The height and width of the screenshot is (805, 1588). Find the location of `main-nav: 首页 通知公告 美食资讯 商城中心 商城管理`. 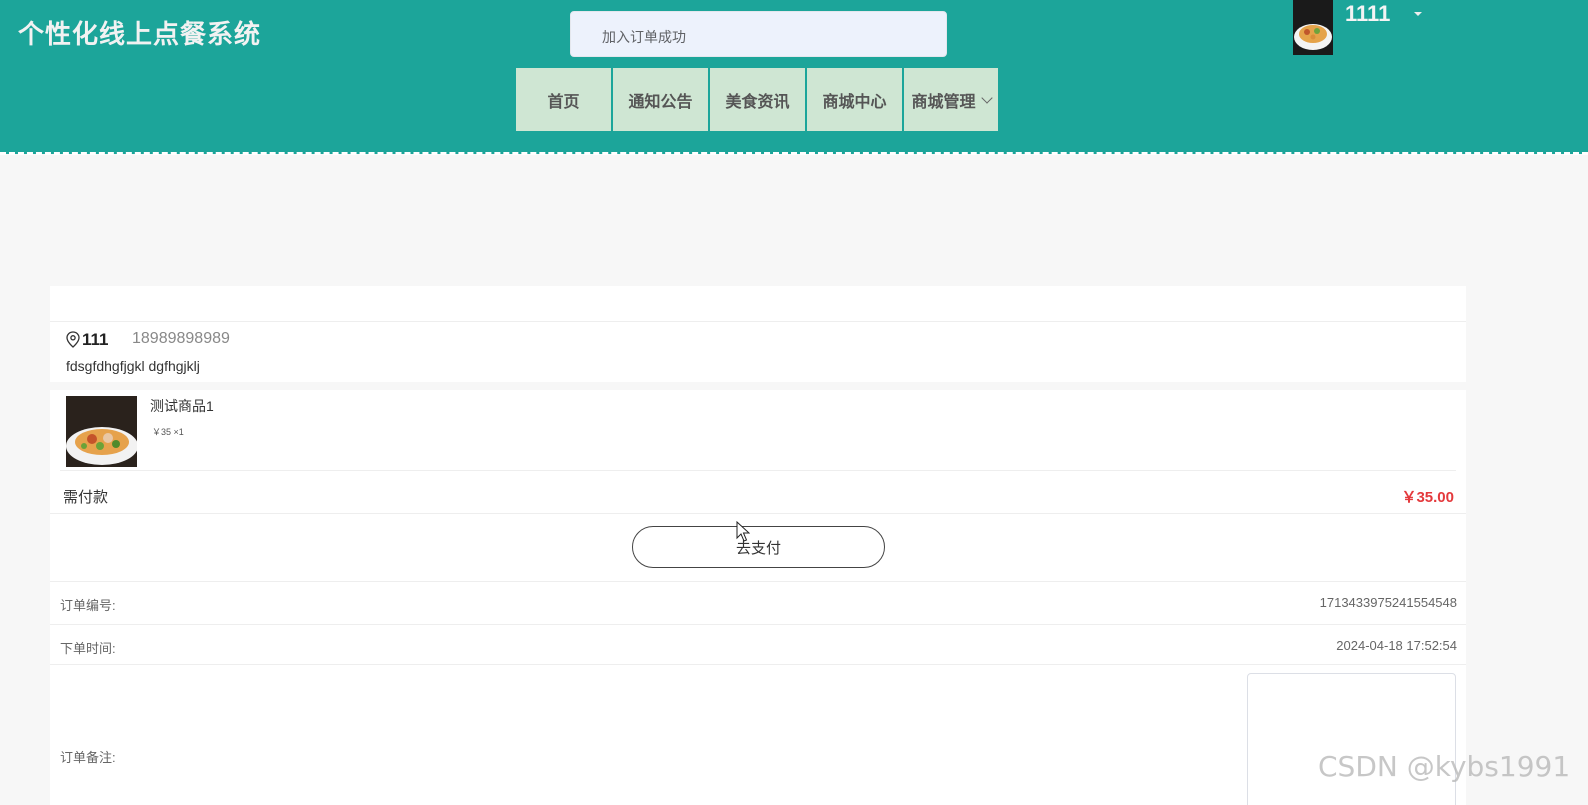

main-nav: 首页 通知公告 美食资讯 商城中心 商城管理 is located at coordinates (757, 99).